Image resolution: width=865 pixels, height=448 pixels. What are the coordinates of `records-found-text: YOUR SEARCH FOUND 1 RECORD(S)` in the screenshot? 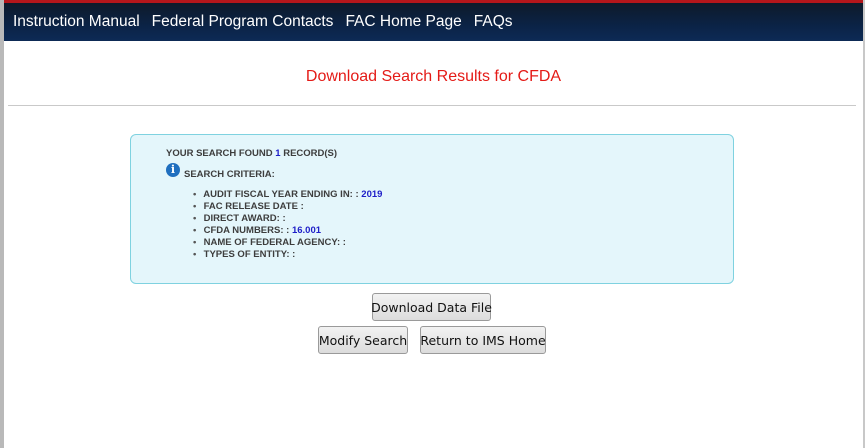 It's located at (251, 153).